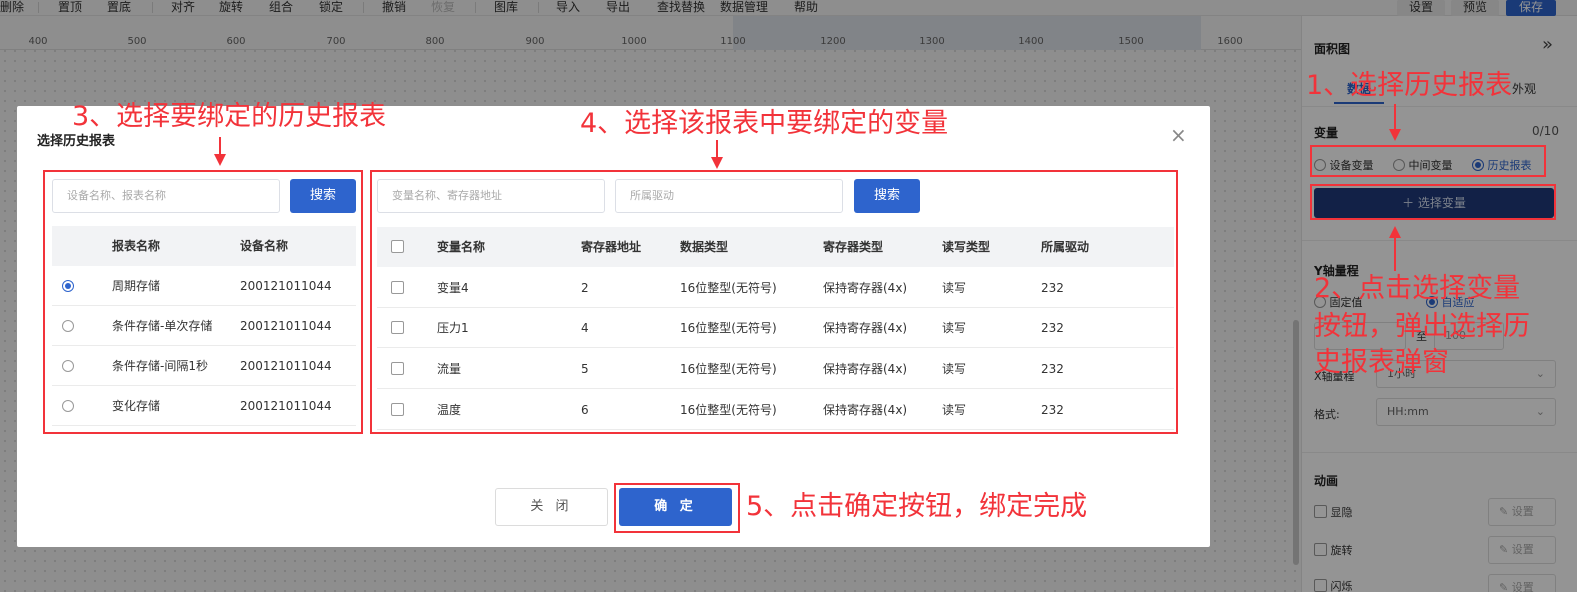 This screenshot has width=1577, height=592. What do you see at coordinates (1428, 161) in the screenshot?
I see `annotation-box-radio` at bounding box center [1428, 161].